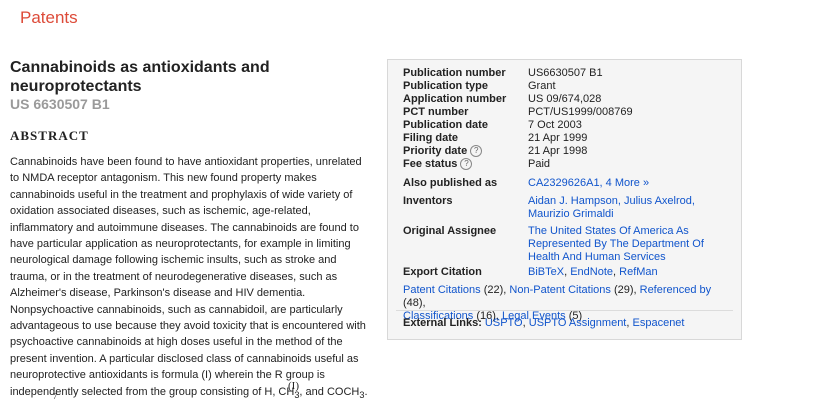 The width and height of the screenshot is (837, 403). What do you see at coordinates (565, 73) in the screenshot?
I see `value-publication-number: US6630507 B1` at bounding box center [565, 73].